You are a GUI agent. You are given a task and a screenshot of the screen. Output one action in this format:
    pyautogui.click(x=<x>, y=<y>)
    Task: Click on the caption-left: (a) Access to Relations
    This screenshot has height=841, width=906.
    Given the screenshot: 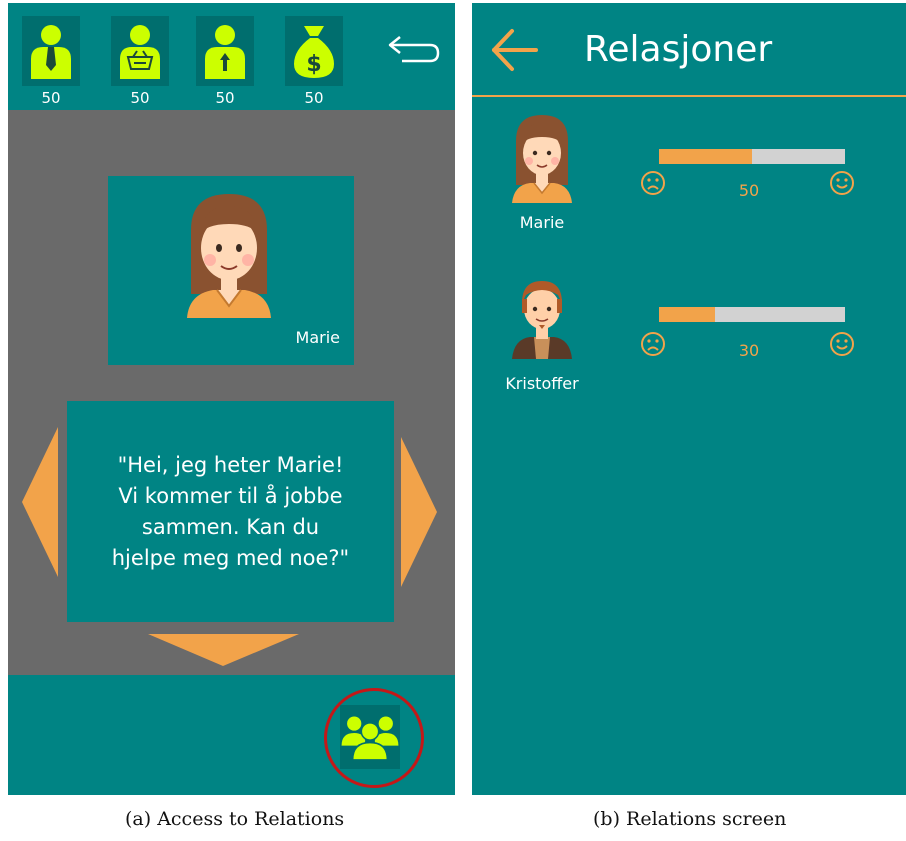 What is the action you would take?
    pyautogui.click(x=235, y=819)
    